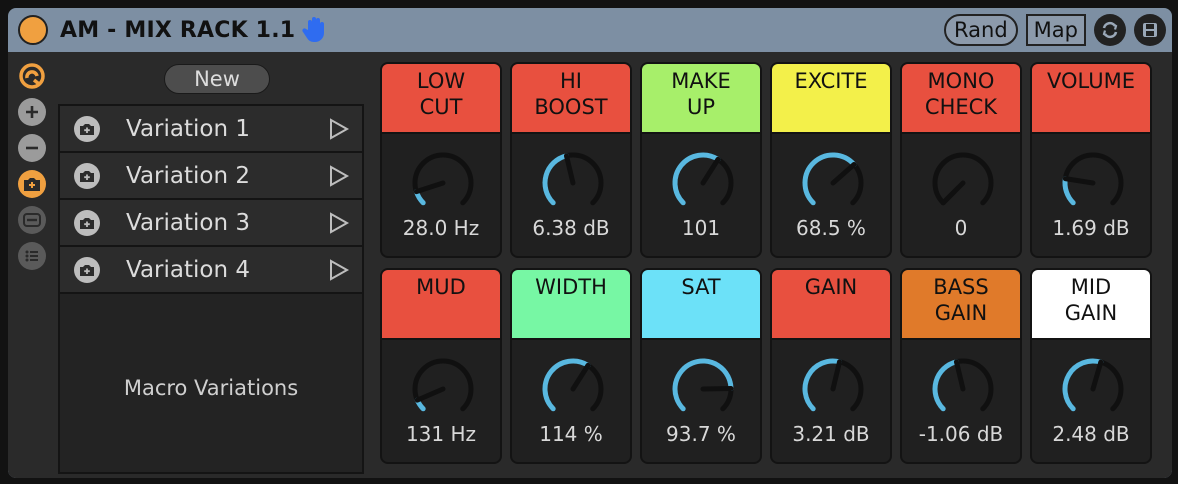 The height and width of the screenshot is (484, 1178). I want to click on chain-icon, so click(32, 76).